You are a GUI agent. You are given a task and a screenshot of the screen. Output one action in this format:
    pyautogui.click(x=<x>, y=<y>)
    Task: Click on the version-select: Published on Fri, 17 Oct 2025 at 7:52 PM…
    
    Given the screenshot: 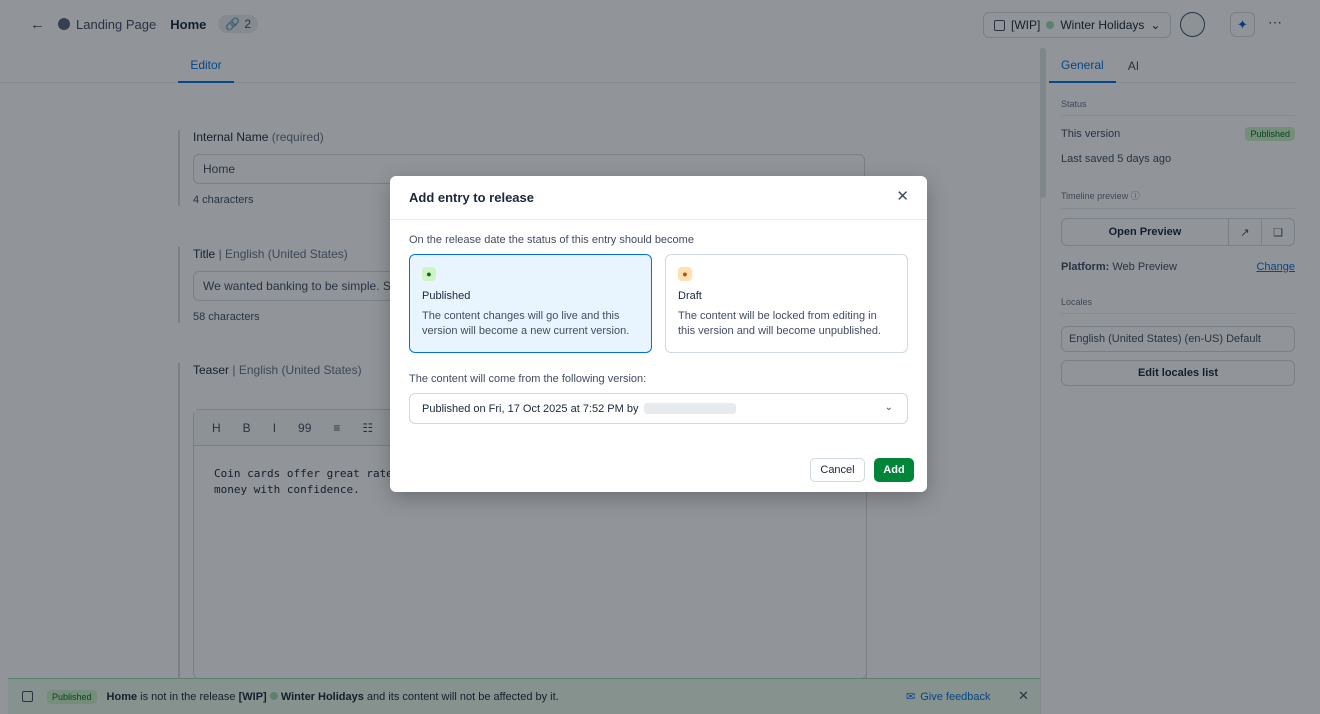 What is the action you would take?
    pyautogui.click(x=658, y=408)
    